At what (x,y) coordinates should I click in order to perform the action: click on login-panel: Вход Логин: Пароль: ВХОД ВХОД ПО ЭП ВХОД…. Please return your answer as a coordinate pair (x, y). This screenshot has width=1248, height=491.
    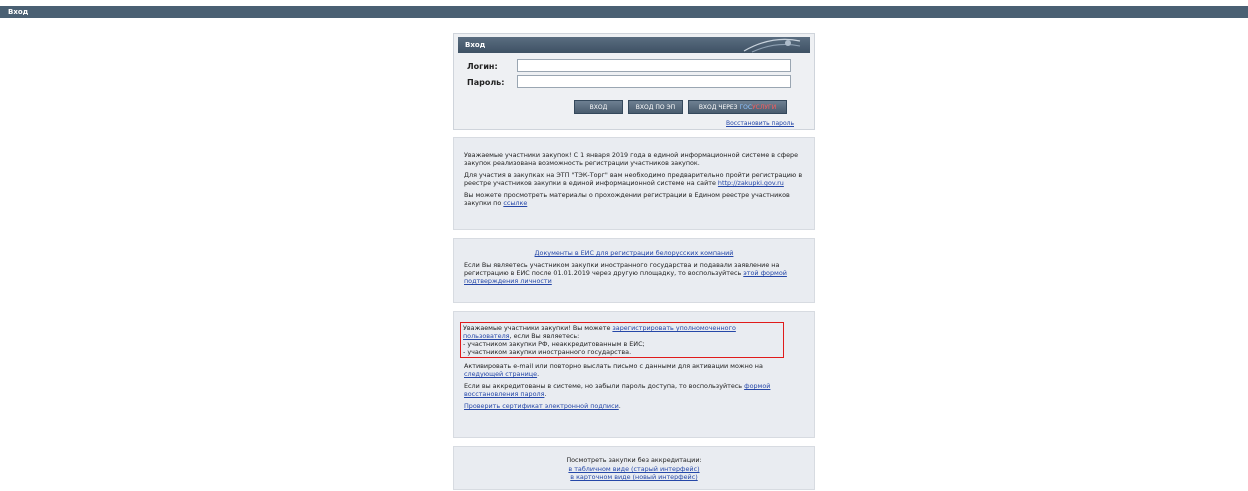
    Looking at the image, I should click on (634, 81).